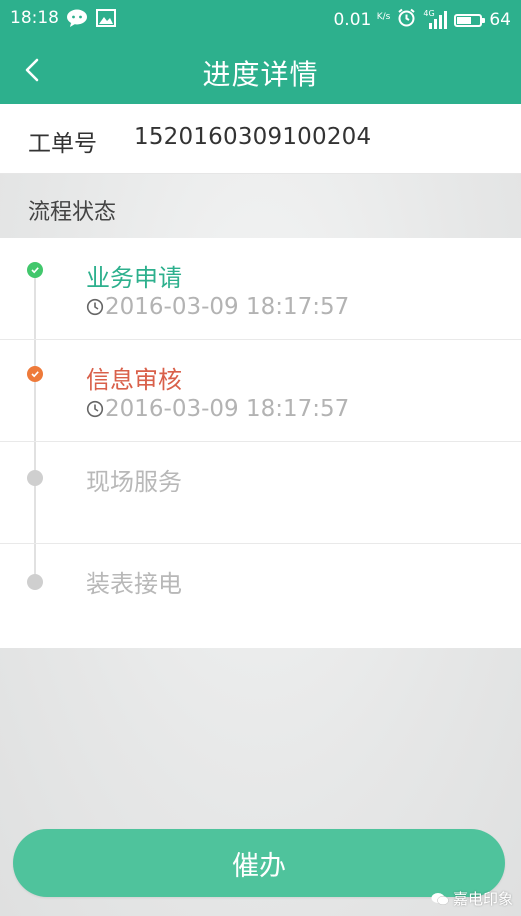 The height and width of the screenshot is (916, 521). I want to click on step-name: 现场服务, so click(134, 482).